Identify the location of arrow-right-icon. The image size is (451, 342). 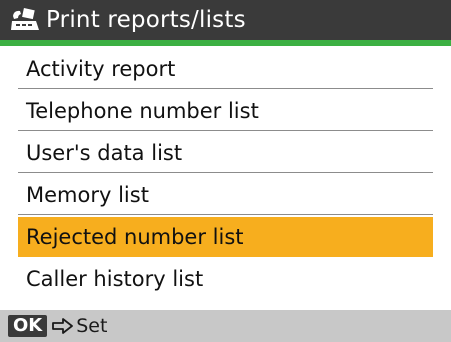
(63, 326).